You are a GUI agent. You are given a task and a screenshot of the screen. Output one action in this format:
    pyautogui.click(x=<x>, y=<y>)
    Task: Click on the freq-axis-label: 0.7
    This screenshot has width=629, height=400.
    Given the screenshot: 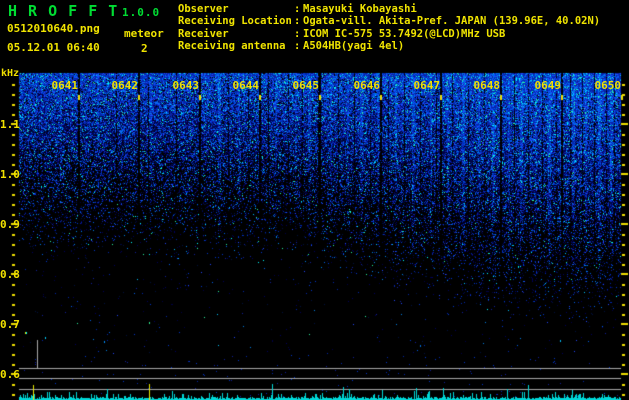 What is the action you would take?
    pyautogui.click(x=10, y=324)
    